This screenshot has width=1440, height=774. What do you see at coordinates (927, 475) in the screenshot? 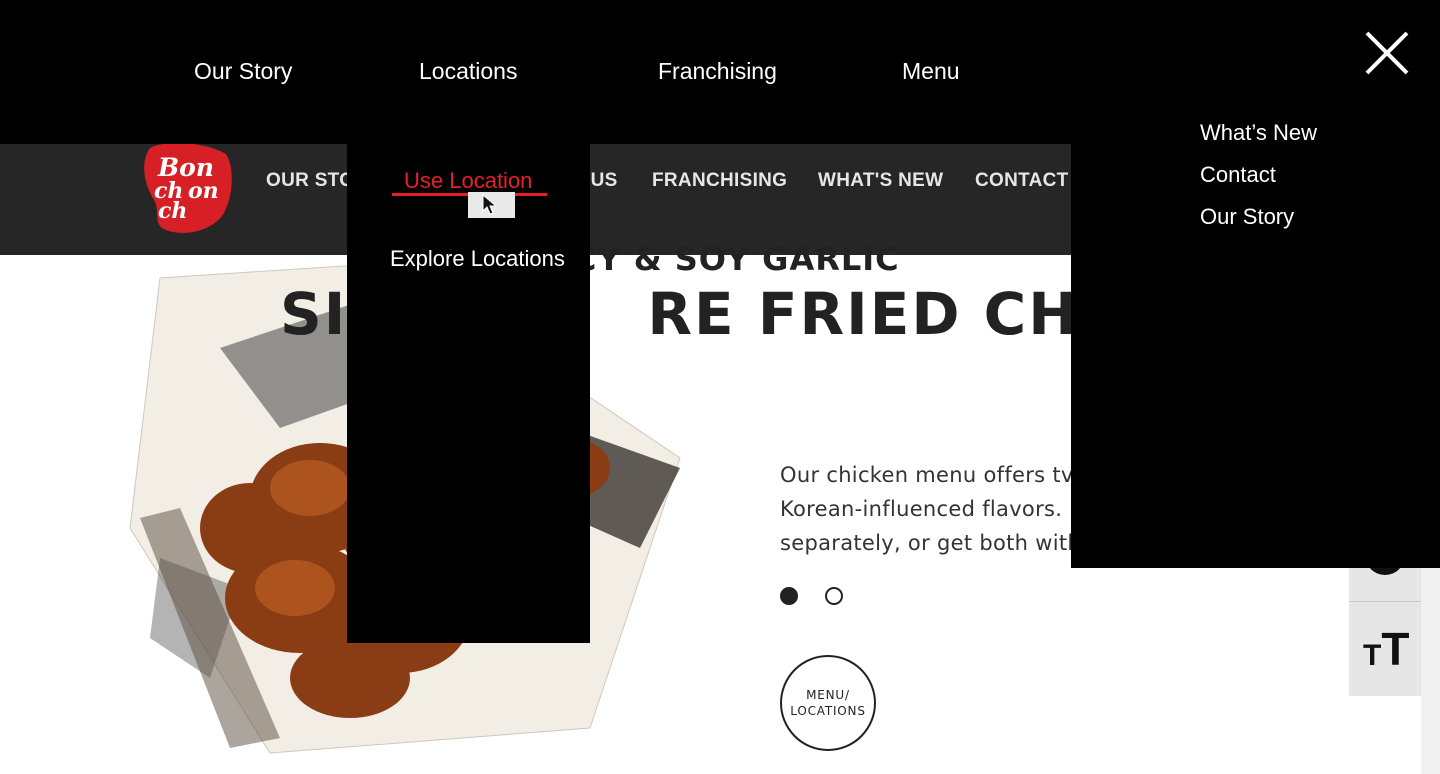
I see `description-line: Our chicken menu offers tv` at bounding box center [927, 475].